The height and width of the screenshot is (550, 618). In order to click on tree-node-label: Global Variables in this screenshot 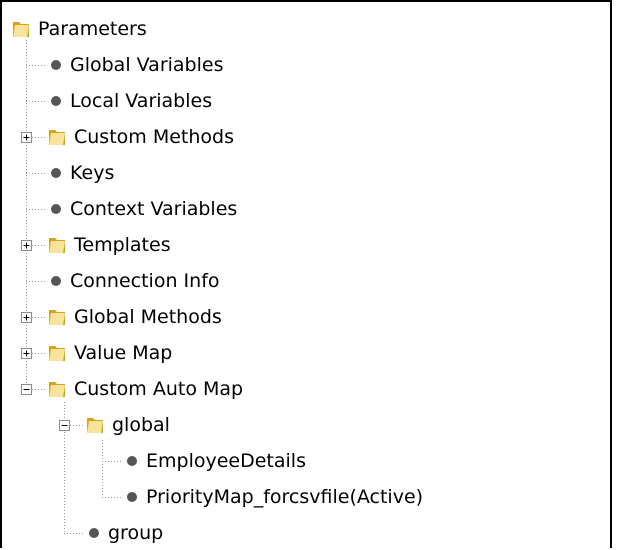, I will do `click(147, 65)`.